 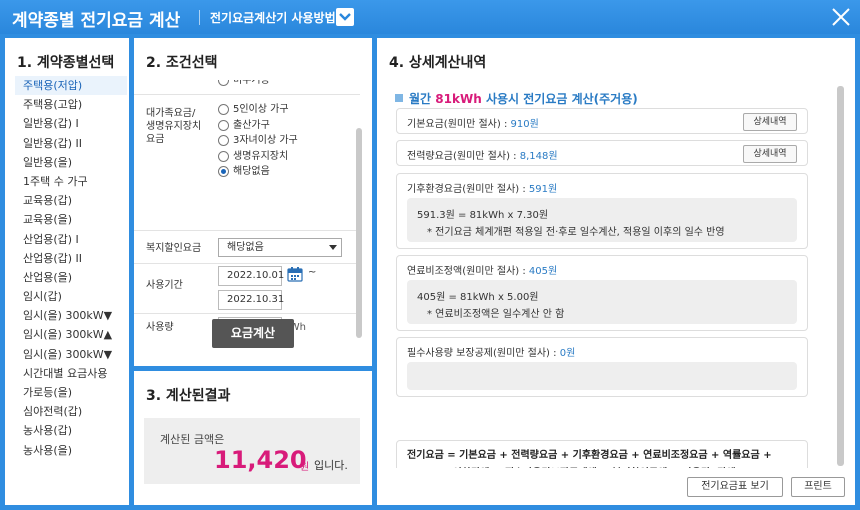 I want to click on contract-type-item: 교육용(갑), so click(x=71, y=200).